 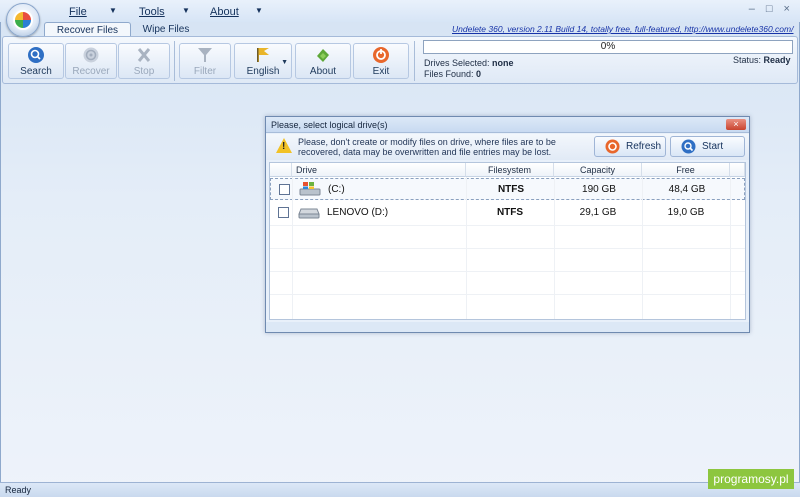 What do you see at coordinates (166, 29) in the screenshot?
I see `tab-wipe-files: Wipe Files` at bounding box center [166, 29].